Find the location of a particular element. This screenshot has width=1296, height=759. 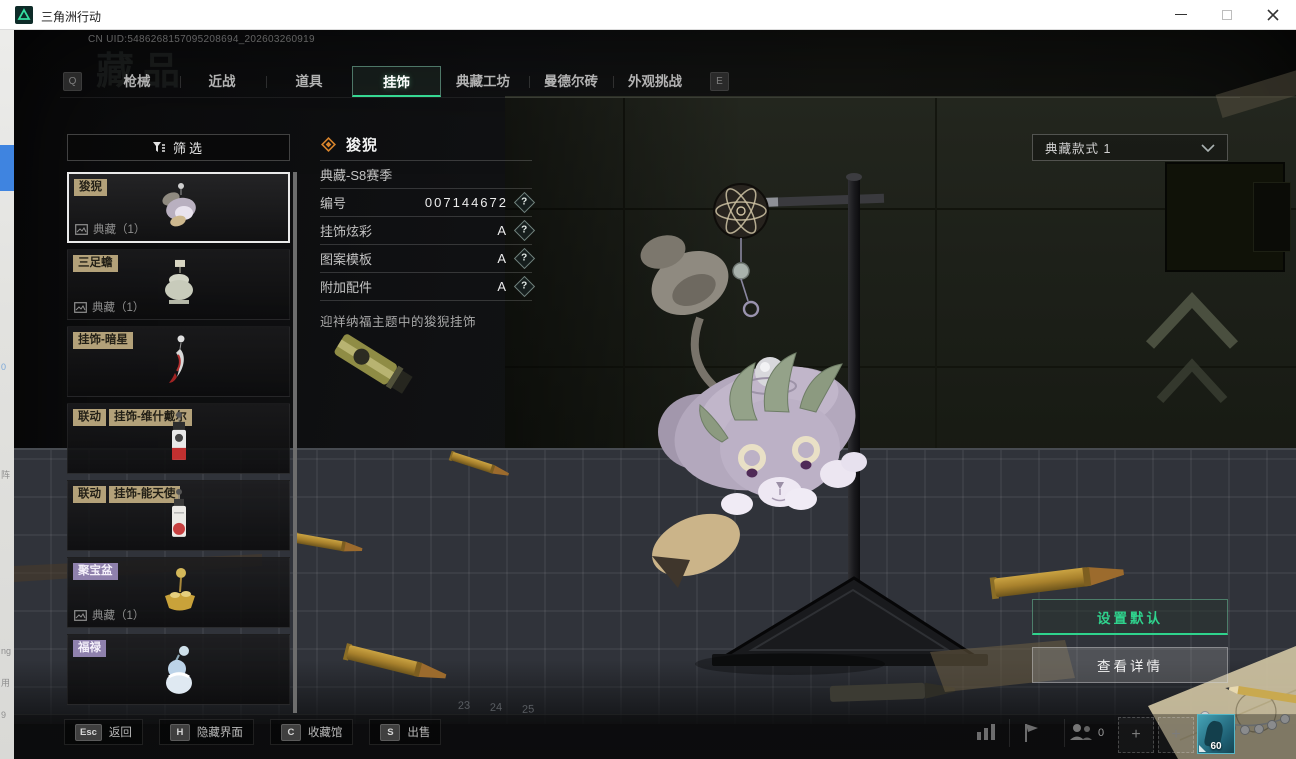

tab-gadgets: 道具 is located at coordinates (309, 81).